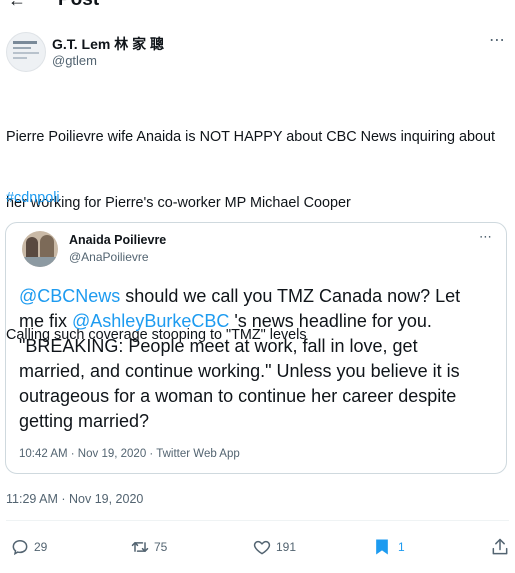  I want to click on like-count: 191, so click(286, 547).